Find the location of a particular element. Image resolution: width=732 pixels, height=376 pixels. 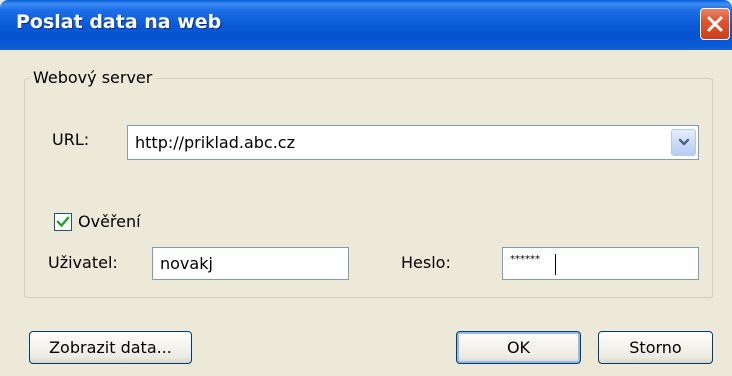

chevron-down-icon is located at coordinates (683, 141).